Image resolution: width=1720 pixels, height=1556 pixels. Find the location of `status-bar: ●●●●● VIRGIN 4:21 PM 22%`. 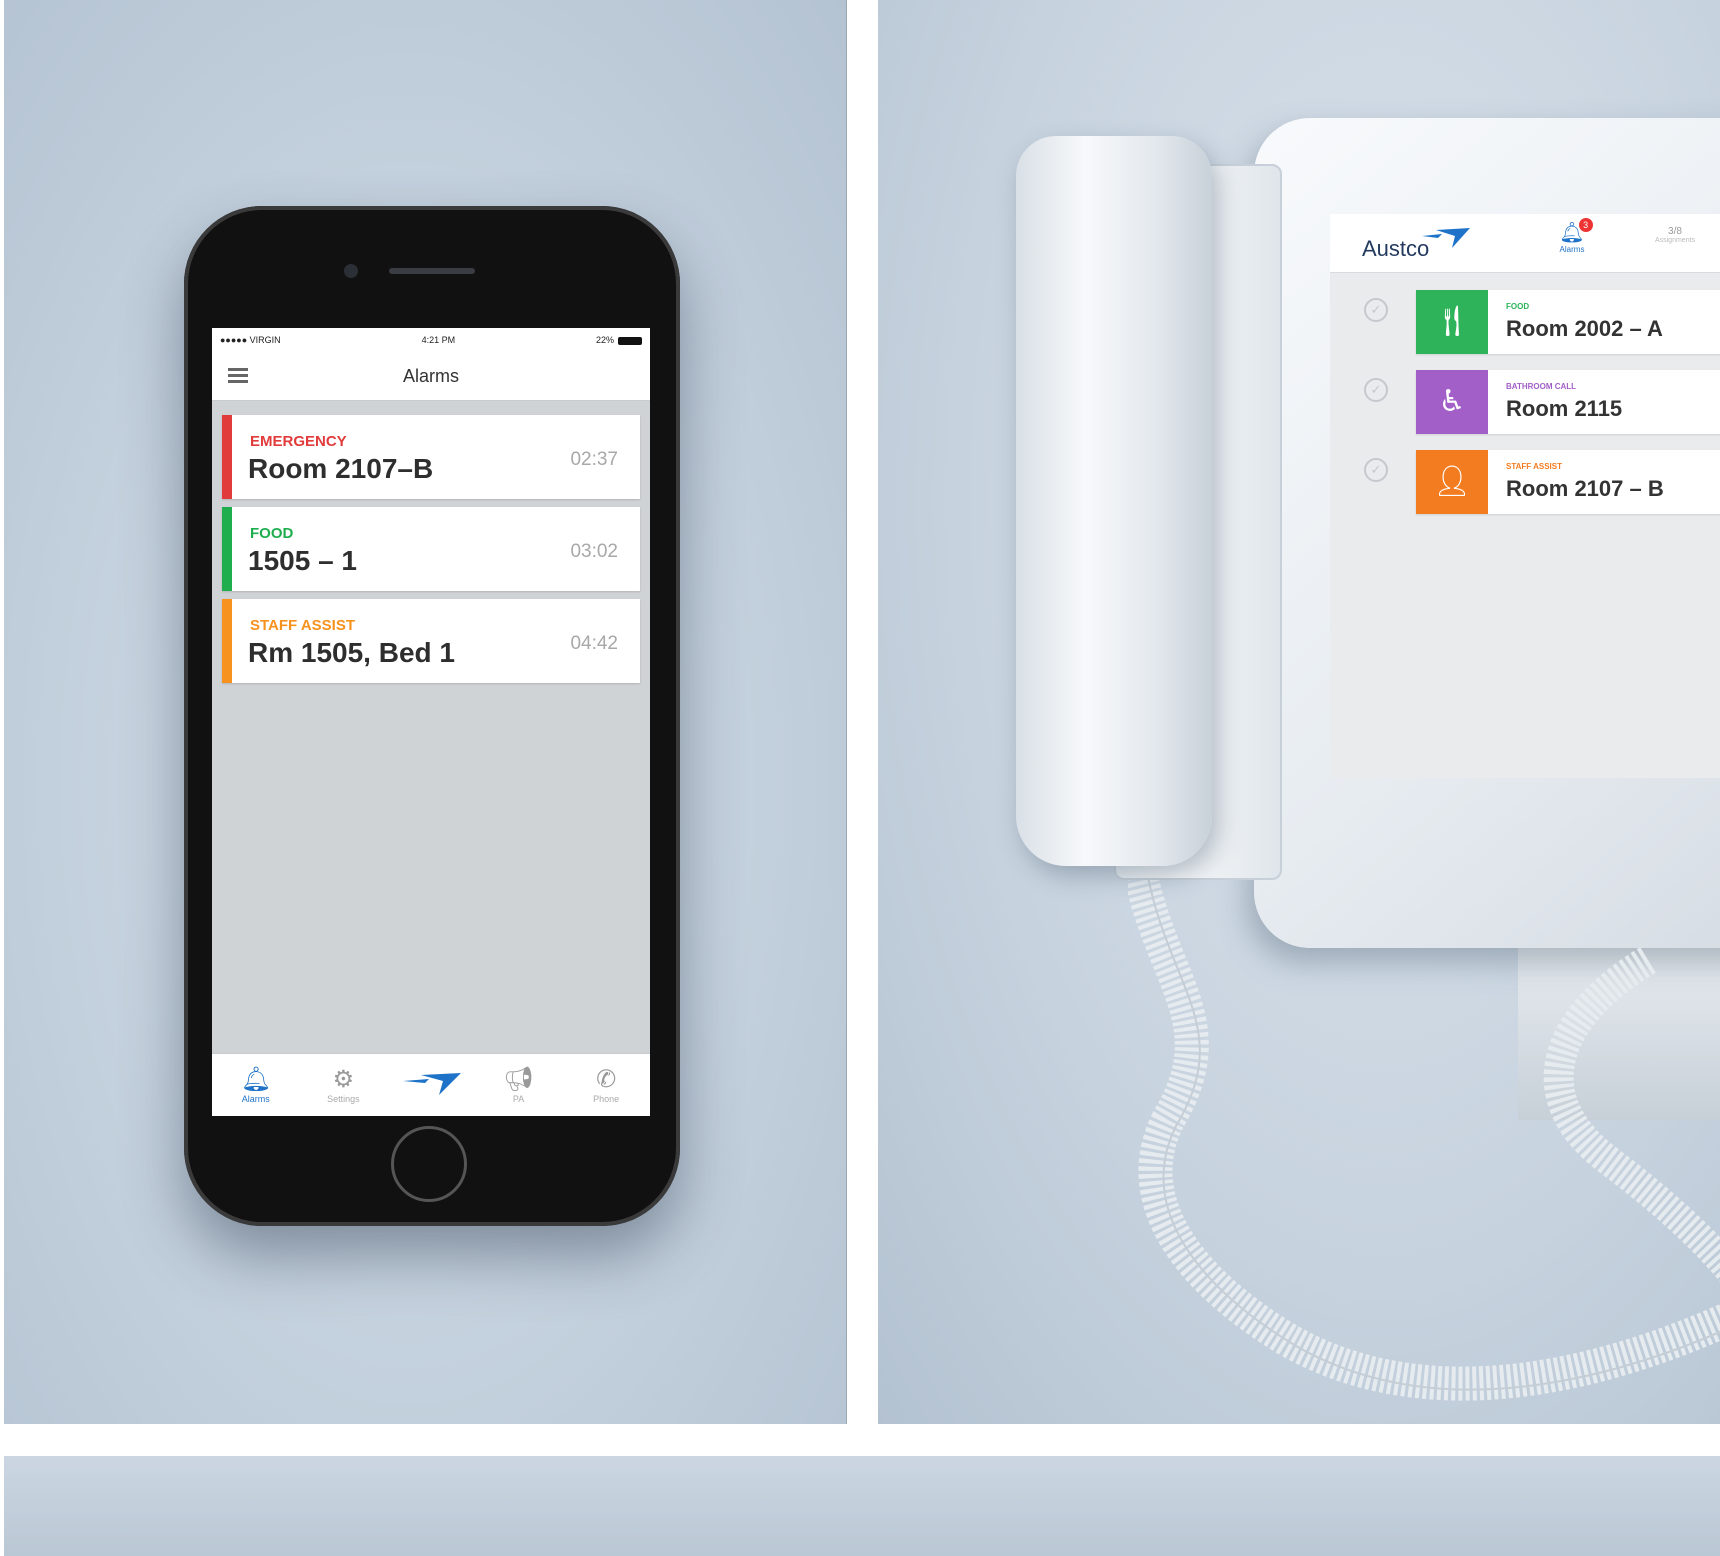

status-bar: ●●●●● VIRGIN 4:21 PM 22% is located at coordinates (431, 340).